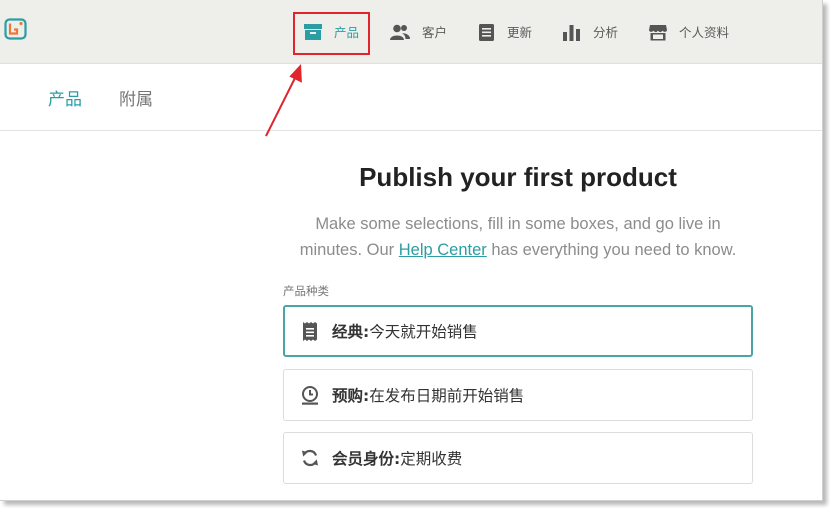 The width and height of the screenshot is (830, 508). Describe the element at coordinates (443, 250) in the screenshot. I see `help-center-link: Help Center` at that location.